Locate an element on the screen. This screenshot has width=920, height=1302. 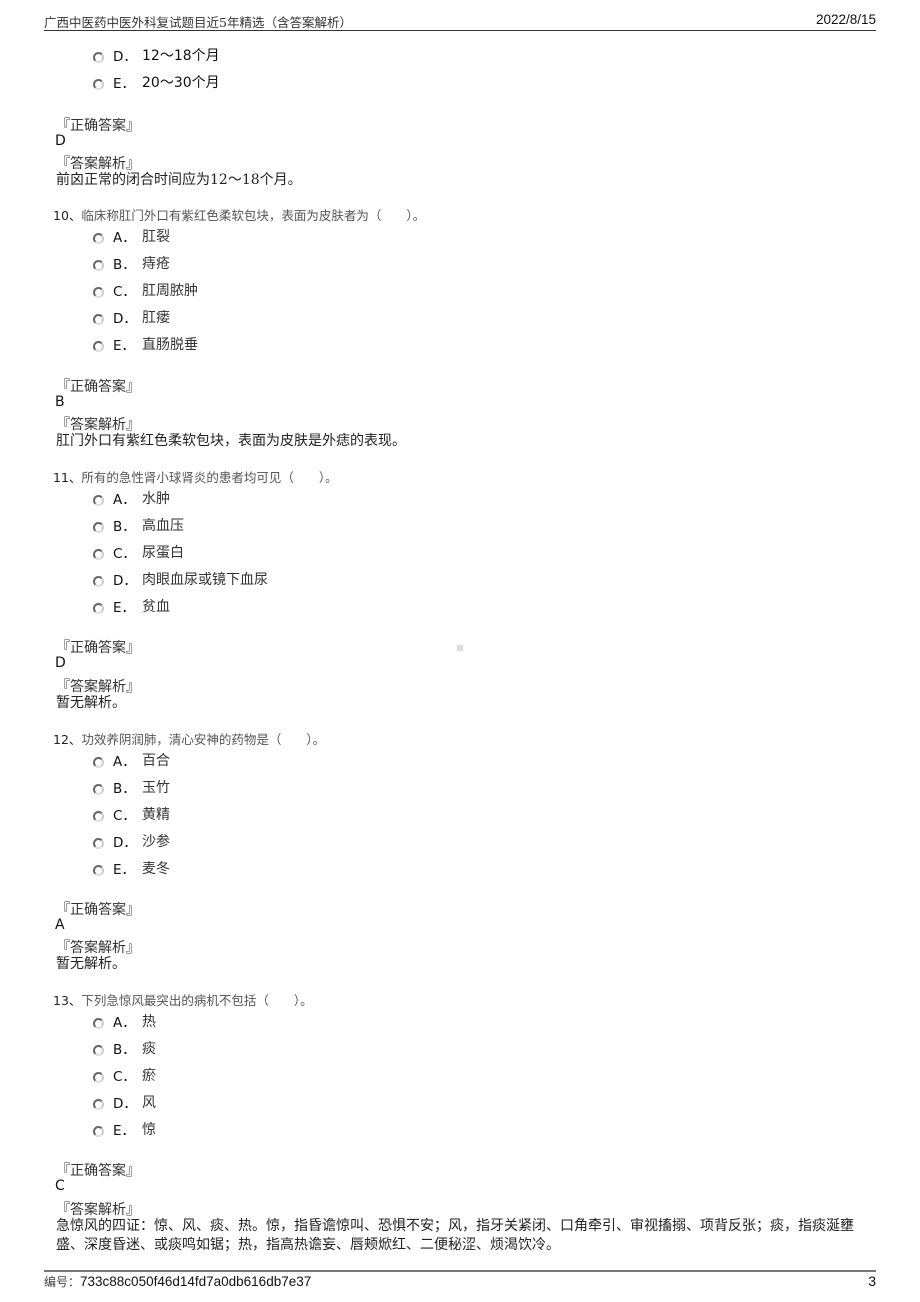
option-prev-e: E． 20～30个月 is located at coordinates (156, 82).